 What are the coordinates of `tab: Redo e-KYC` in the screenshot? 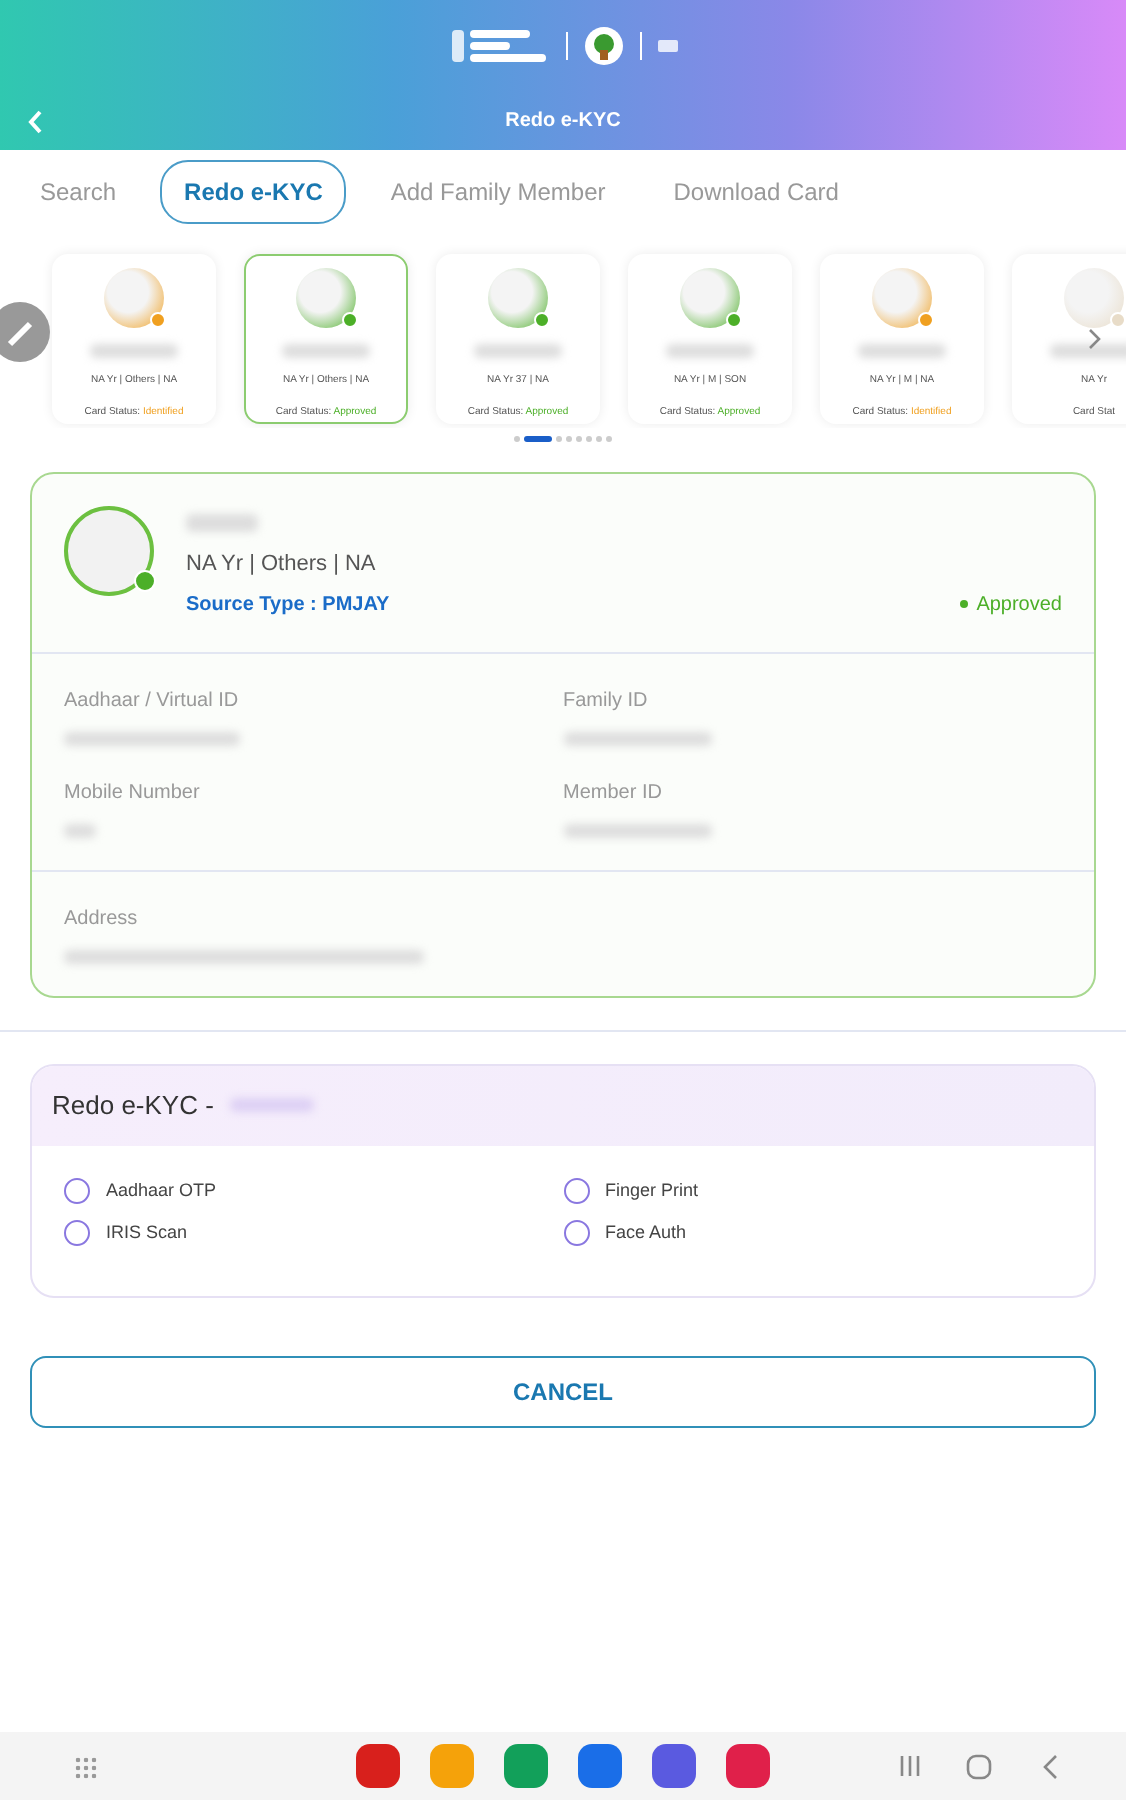 It's located at (253, 192).